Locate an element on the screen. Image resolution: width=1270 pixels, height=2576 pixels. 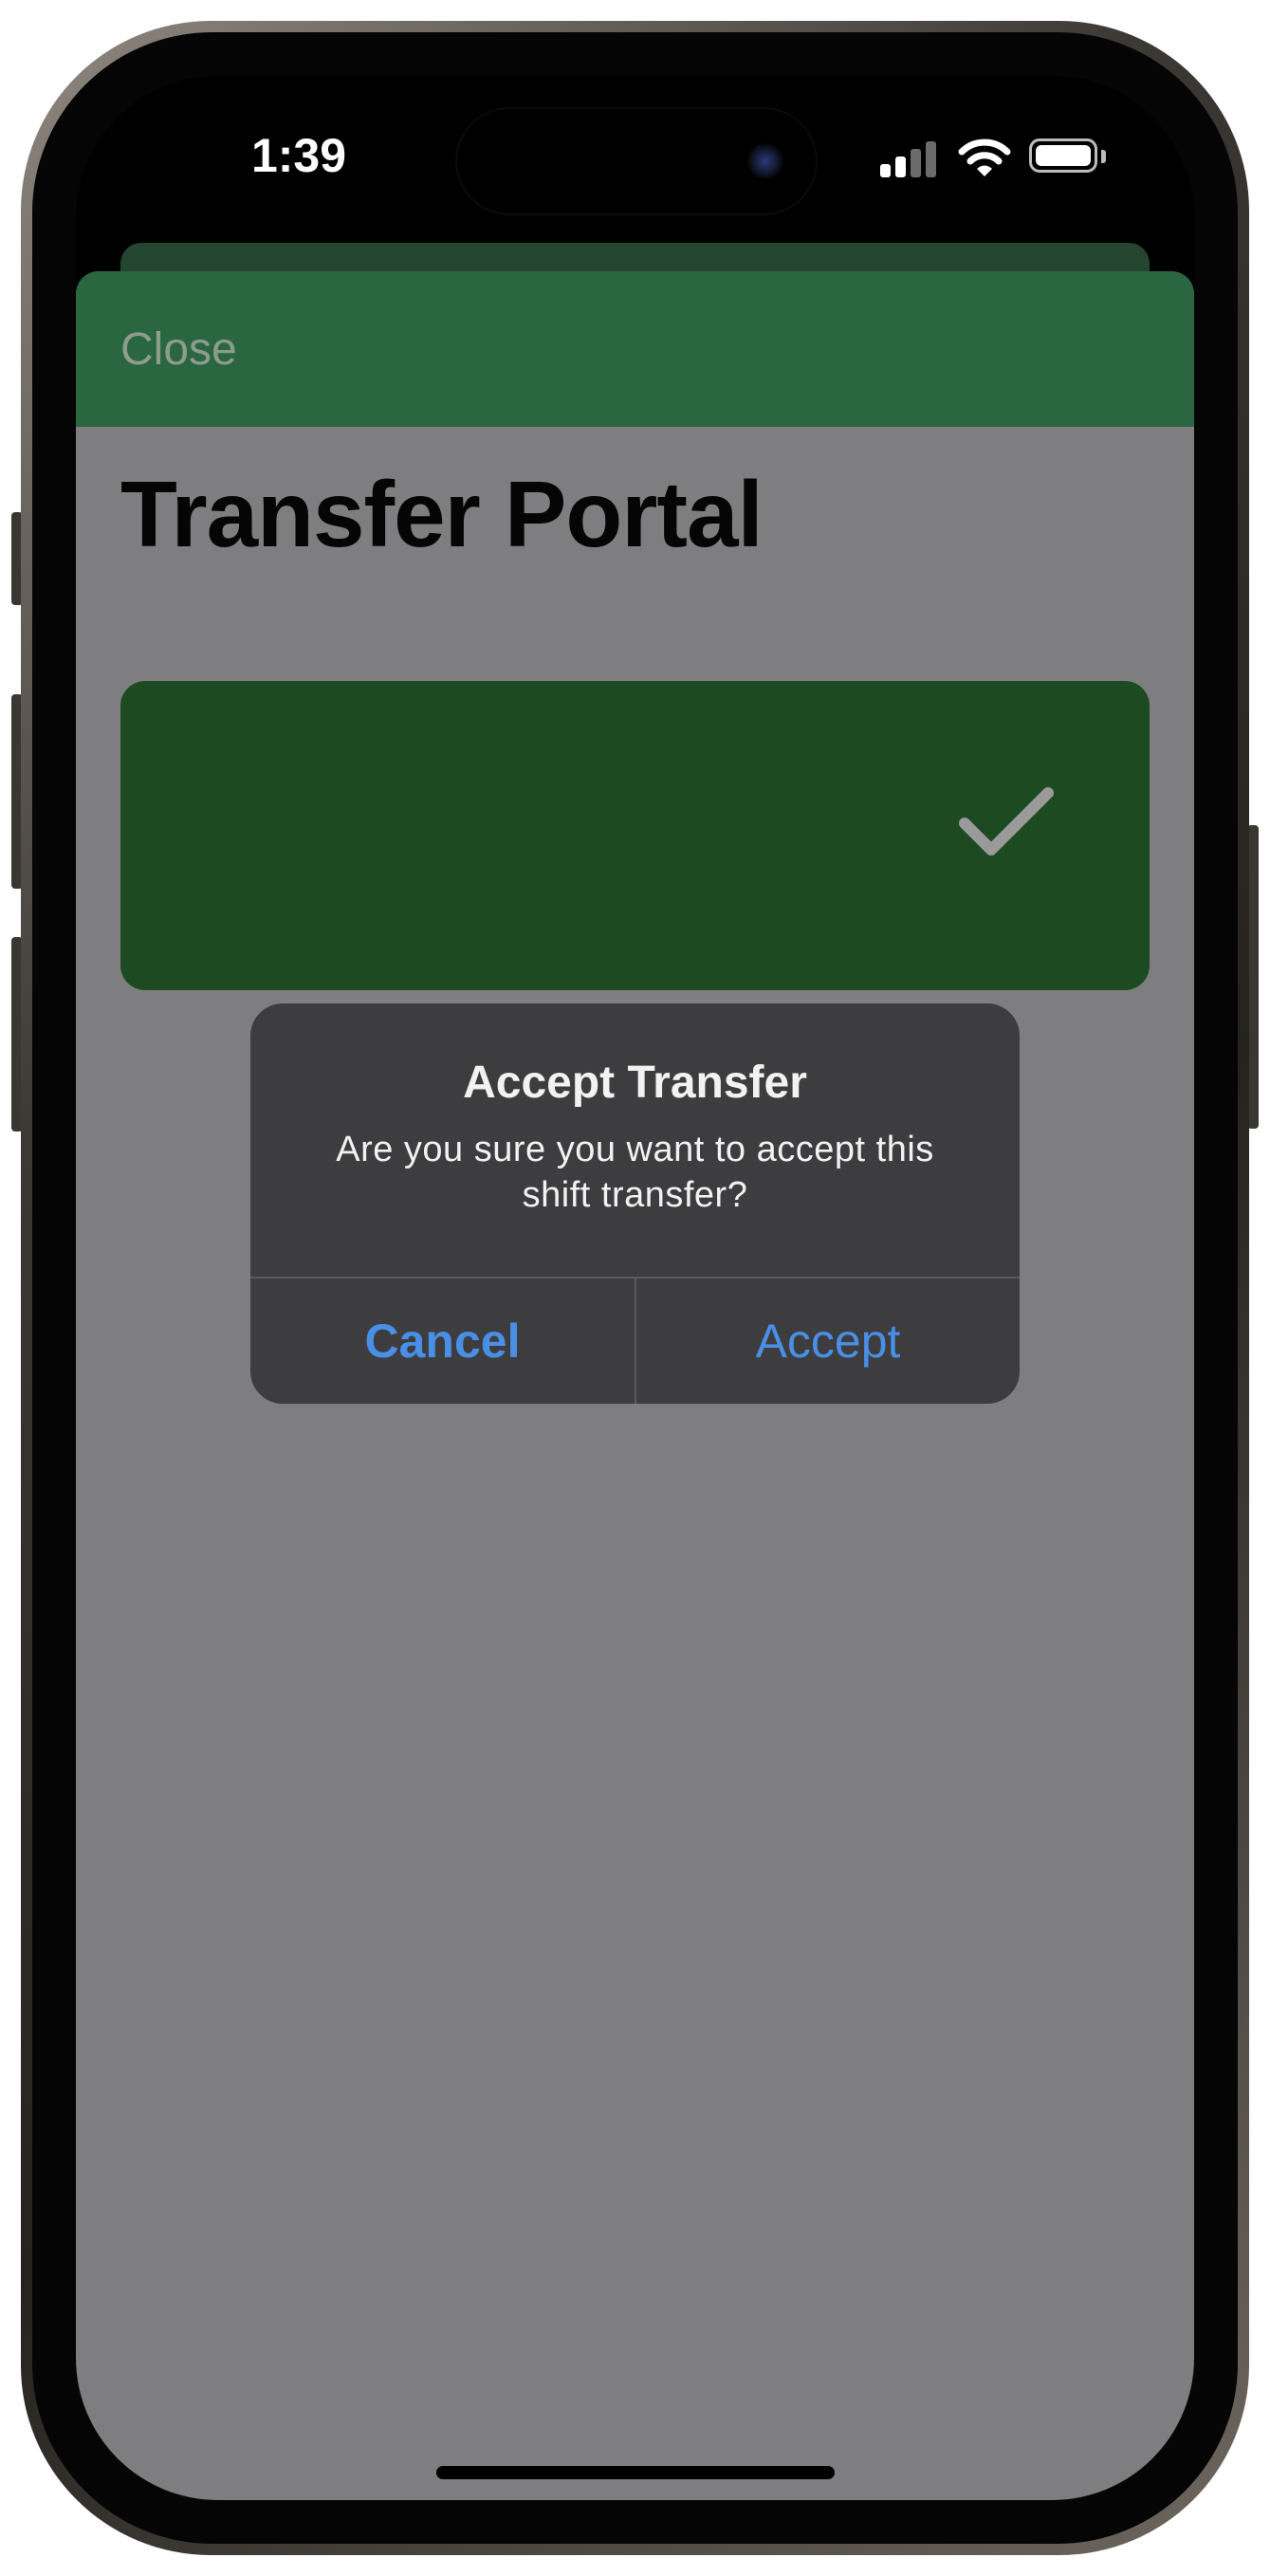
wifi-icon is located at coordinates (984, 157).